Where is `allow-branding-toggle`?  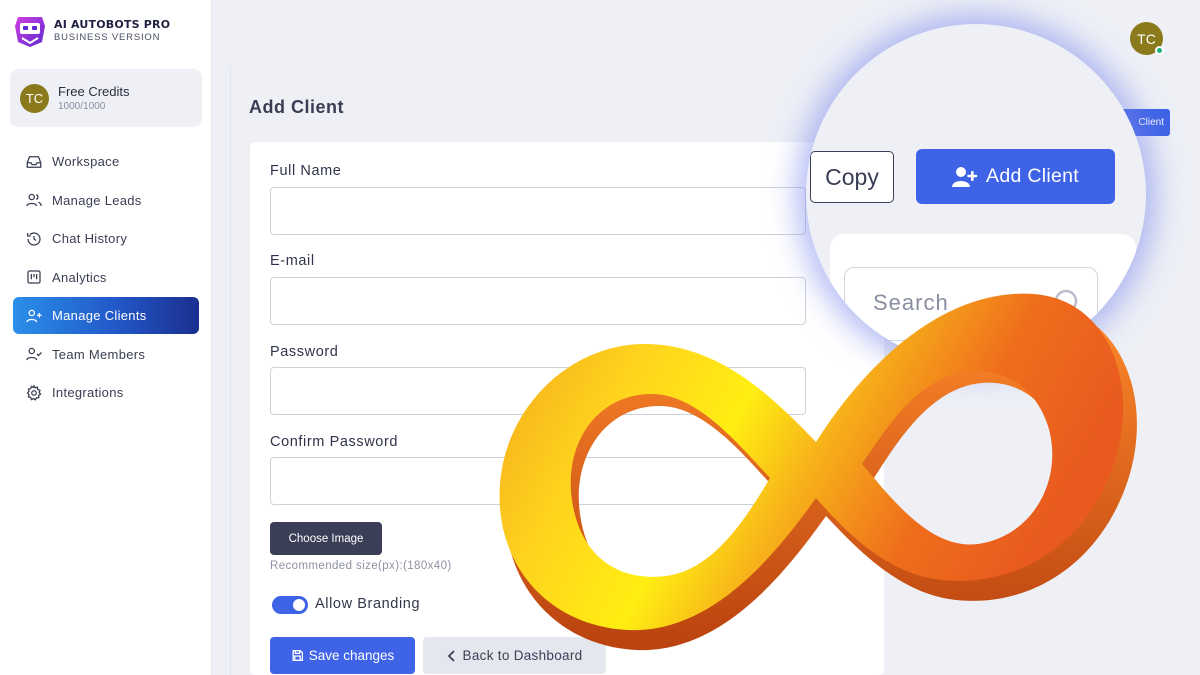
allow-branding-toggle is located at coordinates (290, 605).